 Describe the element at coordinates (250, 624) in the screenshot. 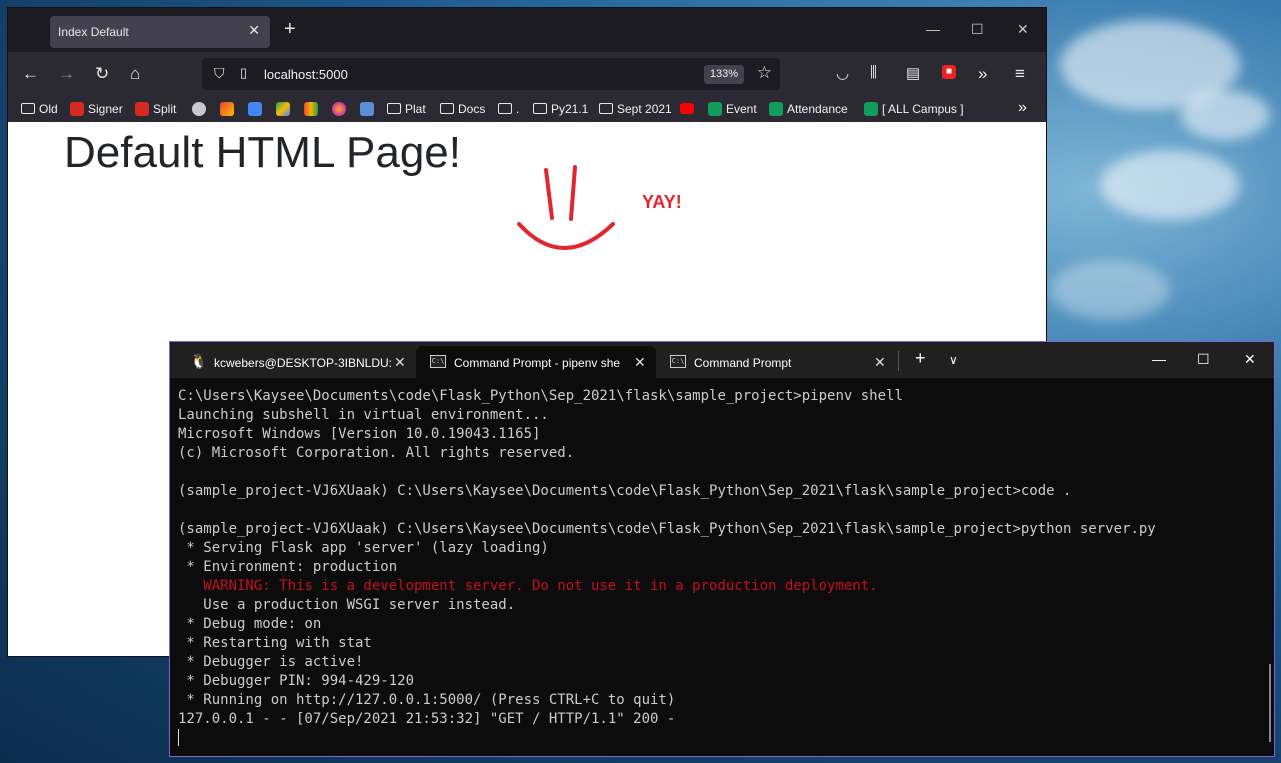

I see `terminal-line: * Debug mode: on` at that location.